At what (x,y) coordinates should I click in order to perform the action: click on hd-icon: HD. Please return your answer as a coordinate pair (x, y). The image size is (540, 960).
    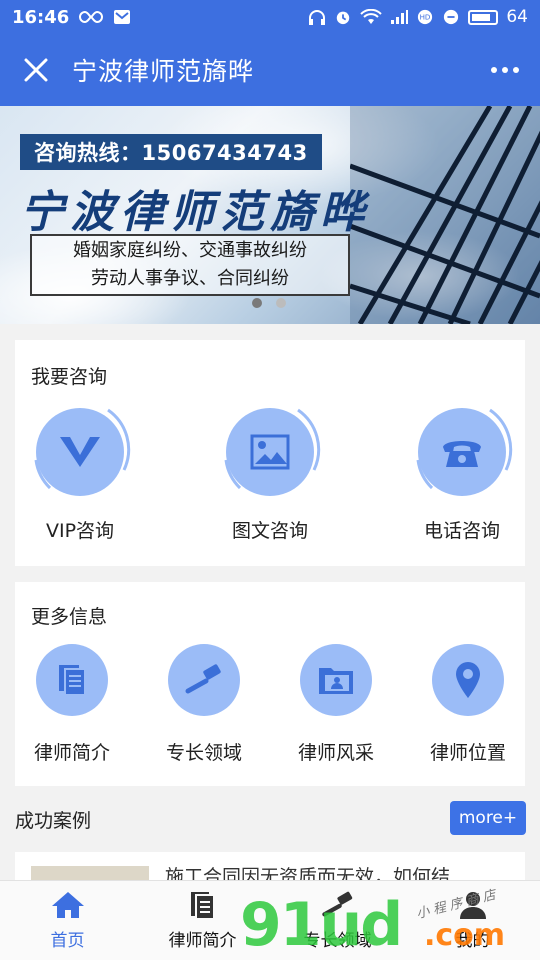
    Looking at the image, I should click on (425, 17).